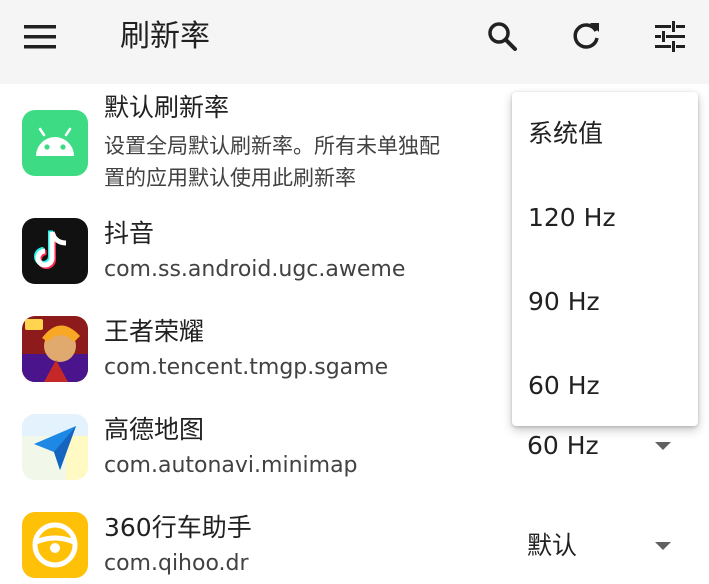 Image resolution: width=709 pixels, height=584 pixels. I want to click on douyin-icon, so click(55, 251).